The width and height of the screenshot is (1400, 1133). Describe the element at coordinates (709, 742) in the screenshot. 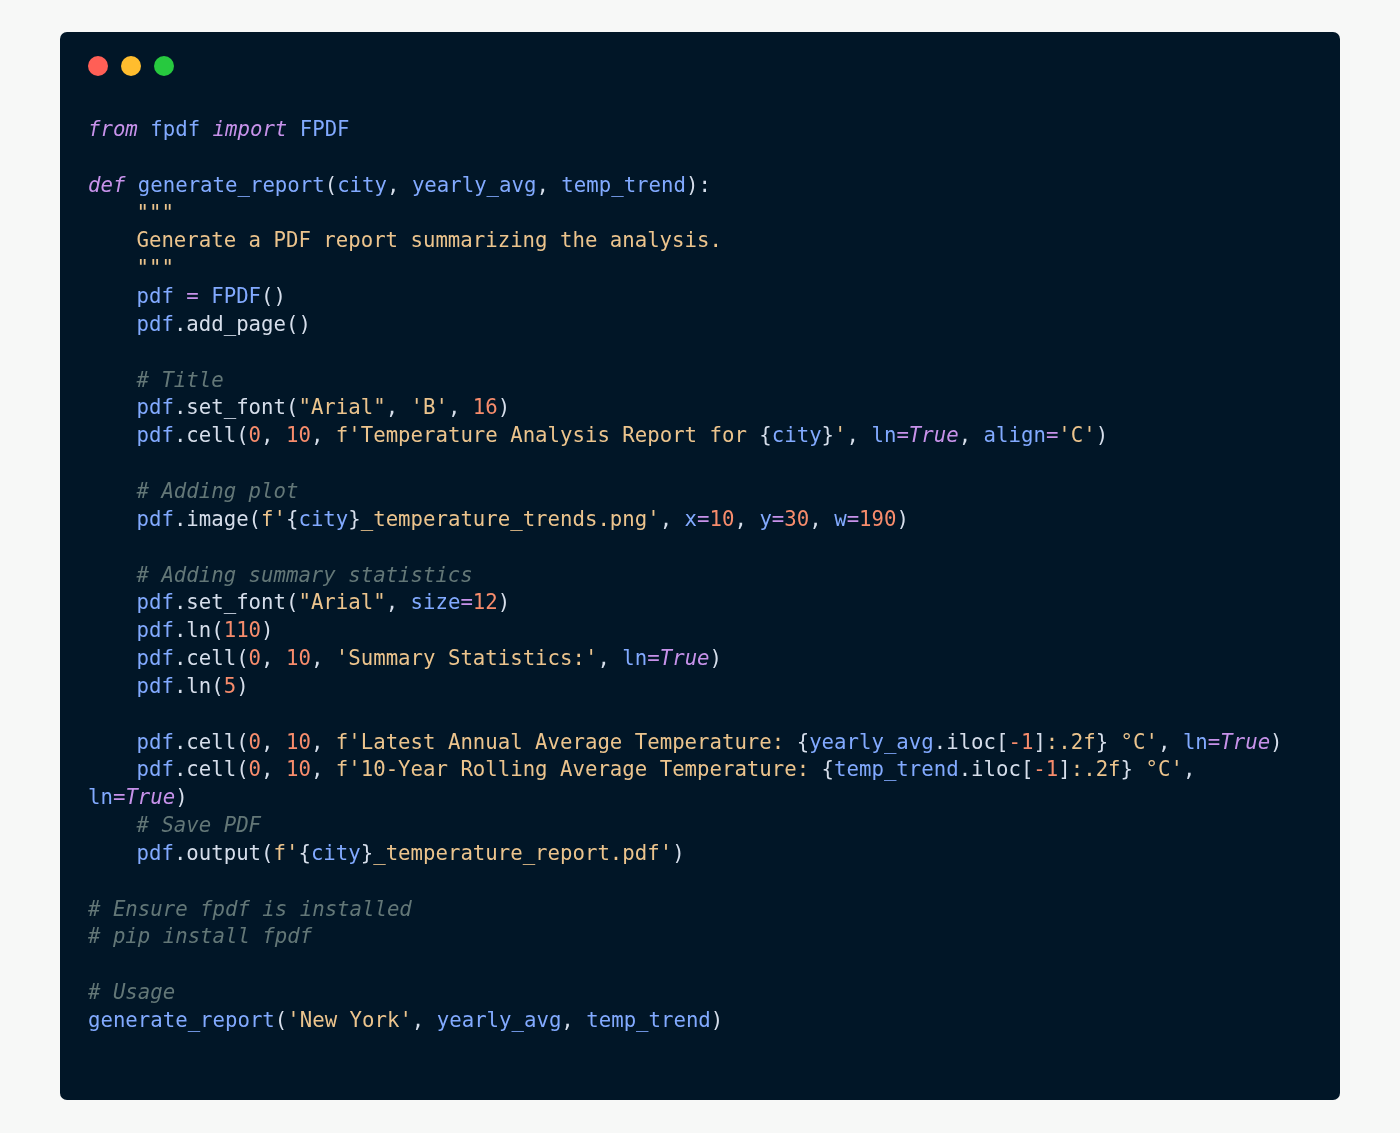

I see `code-line: pdf.cell(0, 10, f'Latest Annual Average Temperature: {yearly_avg.iloc[-1]:.2f} °C', ln=True)` at that location.